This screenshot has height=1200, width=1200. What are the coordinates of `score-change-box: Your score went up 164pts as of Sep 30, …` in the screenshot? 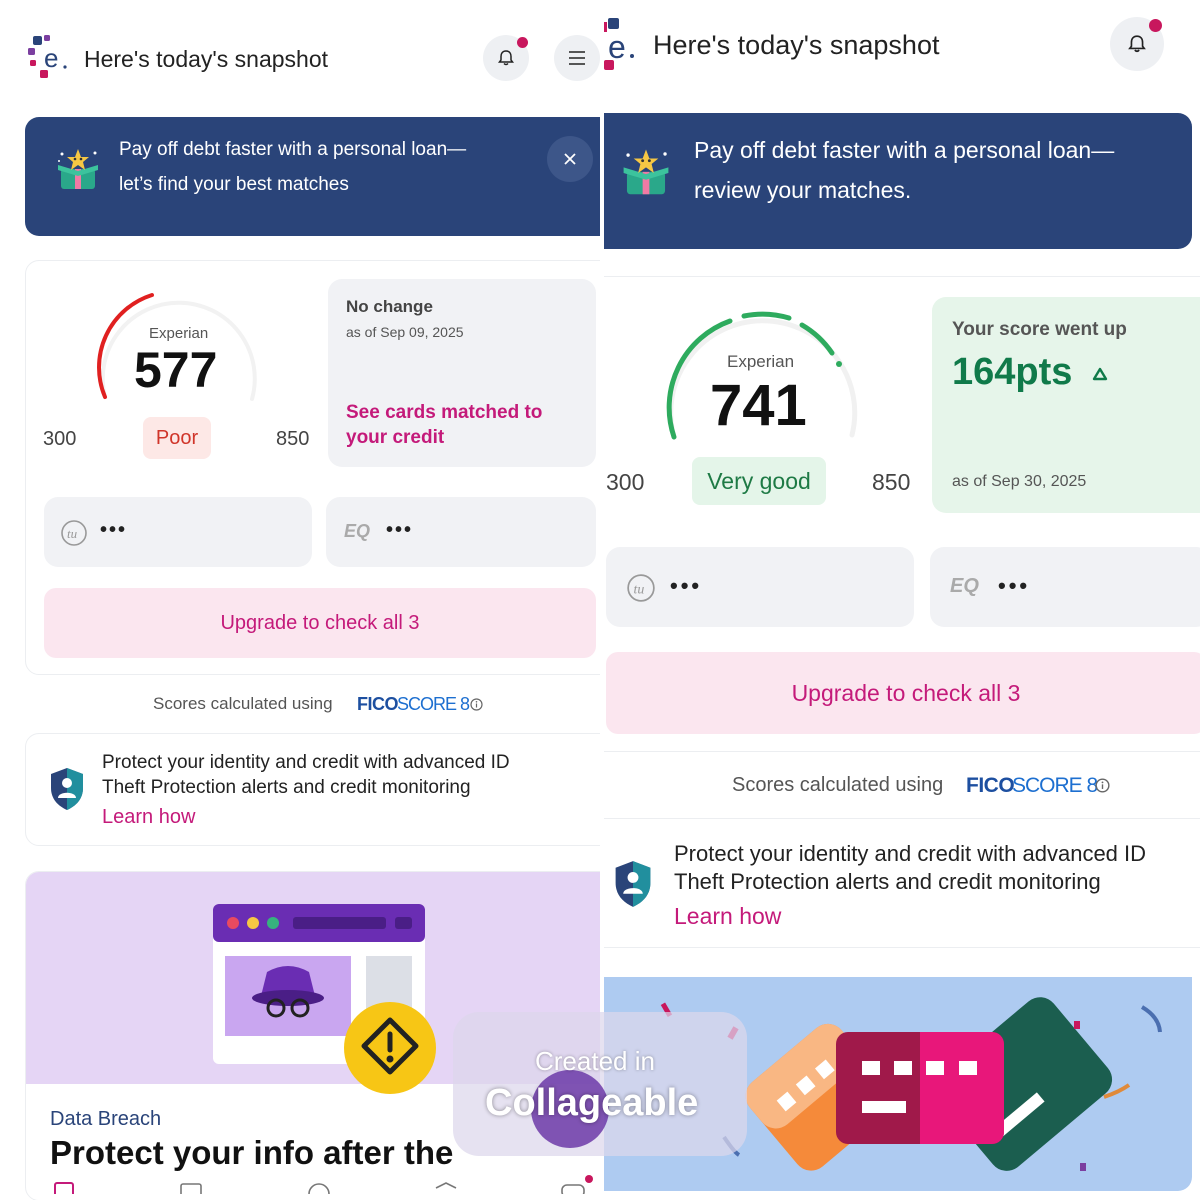 It's located at (1066, 405).